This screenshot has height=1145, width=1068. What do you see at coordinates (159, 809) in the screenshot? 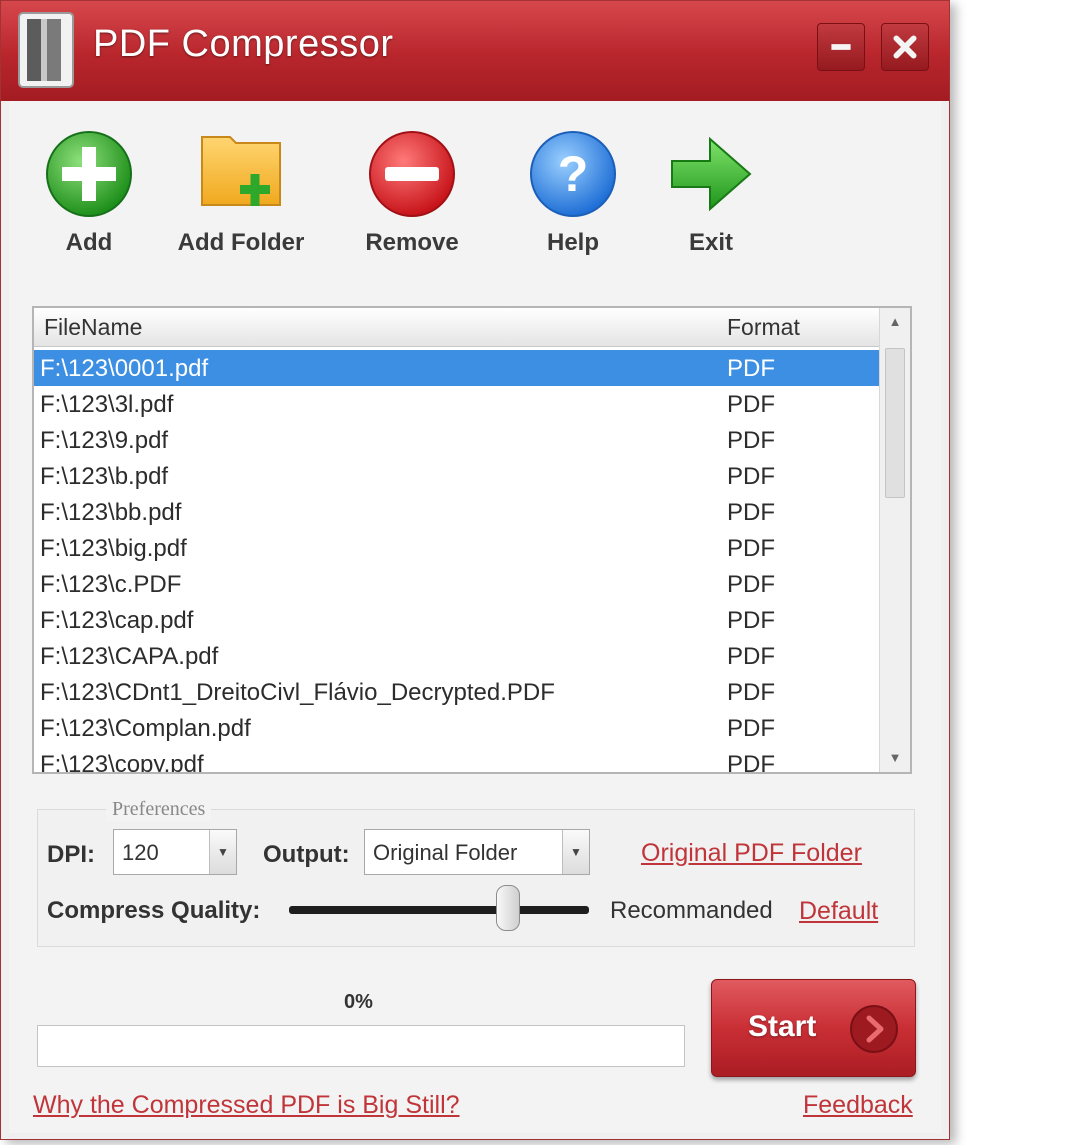
I see `preferences-legend: Preferences` at bounding box center [159, 809].